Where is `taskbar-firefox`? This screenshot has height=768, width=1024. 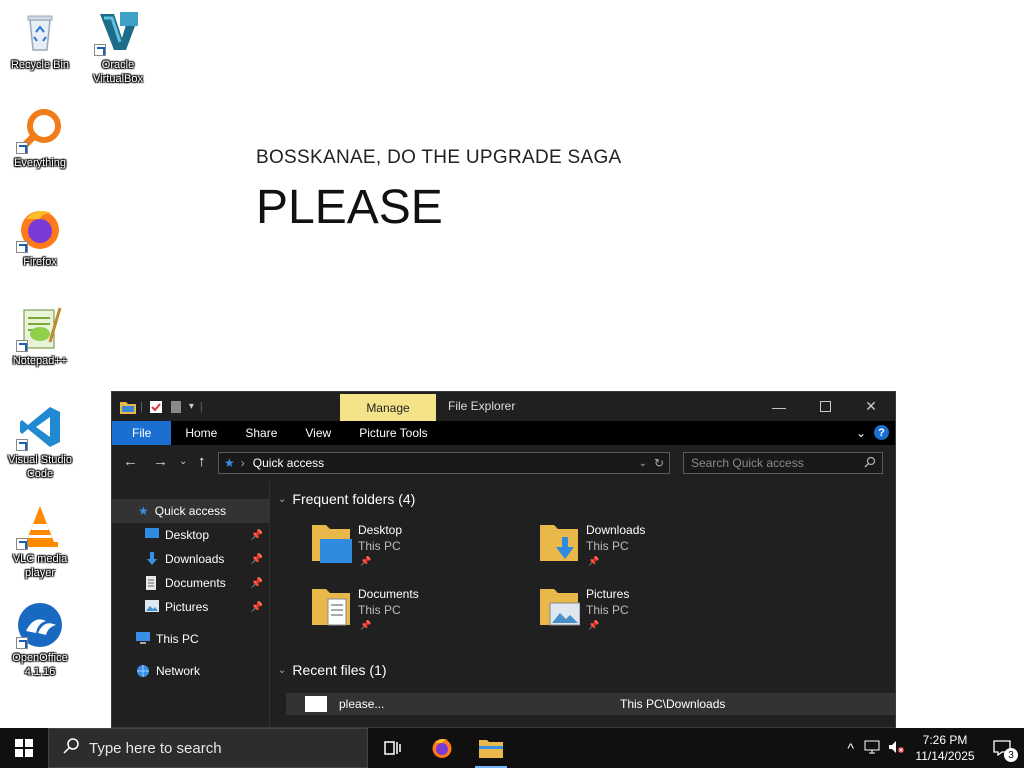
taskbar-firefox is located at coordinates (442, 748).